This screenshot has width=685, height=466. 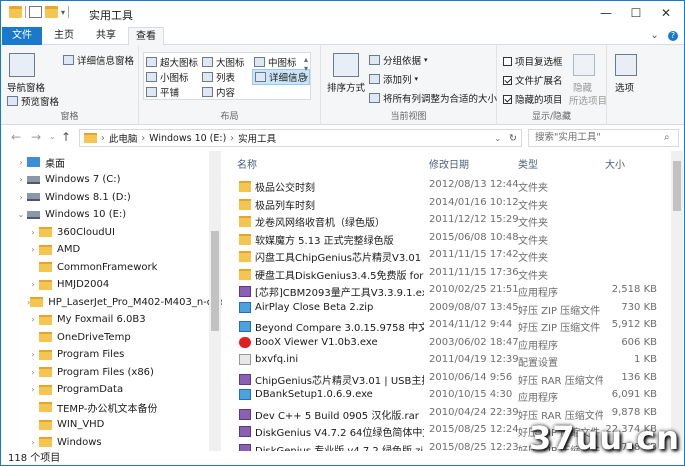 I want to click on nav-item: OneDriveTemp, so click(x=105, y=337).